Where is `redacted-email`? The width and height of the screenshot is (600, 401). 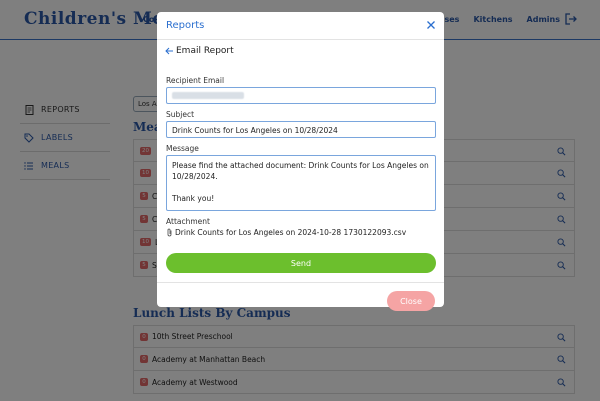 redacted-email is located at coordinates (208, 95).